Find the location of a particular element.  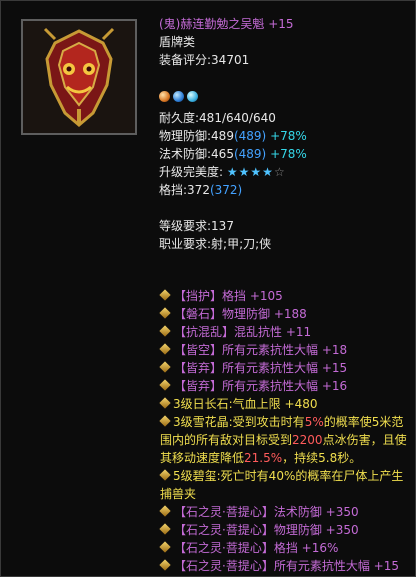

affix-text: 【抗混乱】混乱抗性 is located at coordinates (228, 332).